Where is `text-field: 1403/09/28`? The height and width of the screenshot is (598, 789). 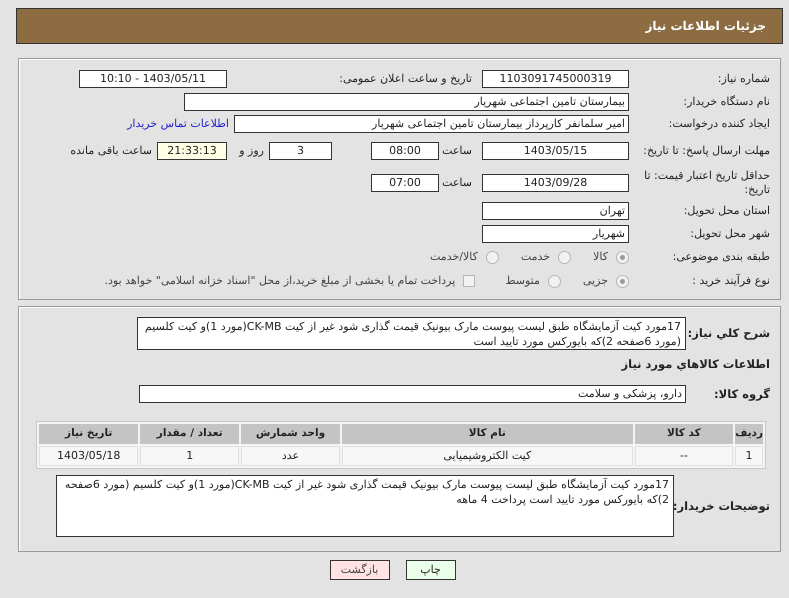 text-field: 1403/09/28 is located at coordinates (555, 183).